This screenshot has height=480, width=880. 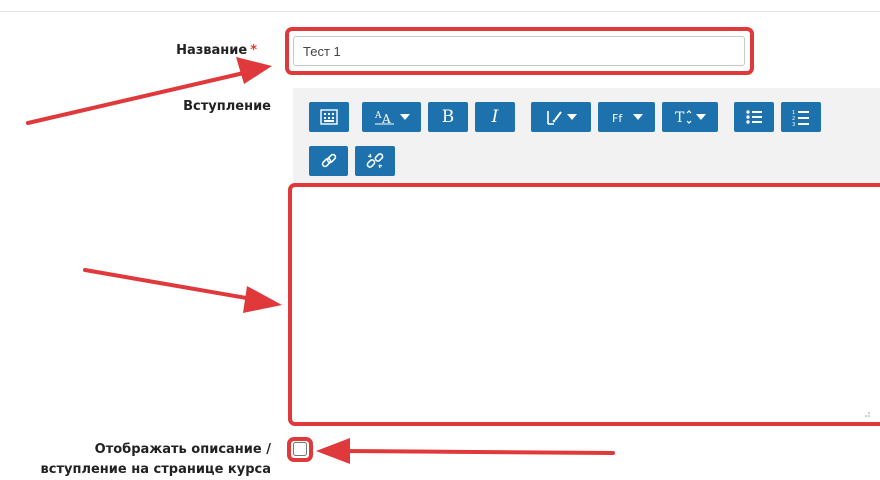 What do you see at coordinates (476, 452) in the screenshot?
I see `arrow-to-checkbox` at bounding box center [476, 452].